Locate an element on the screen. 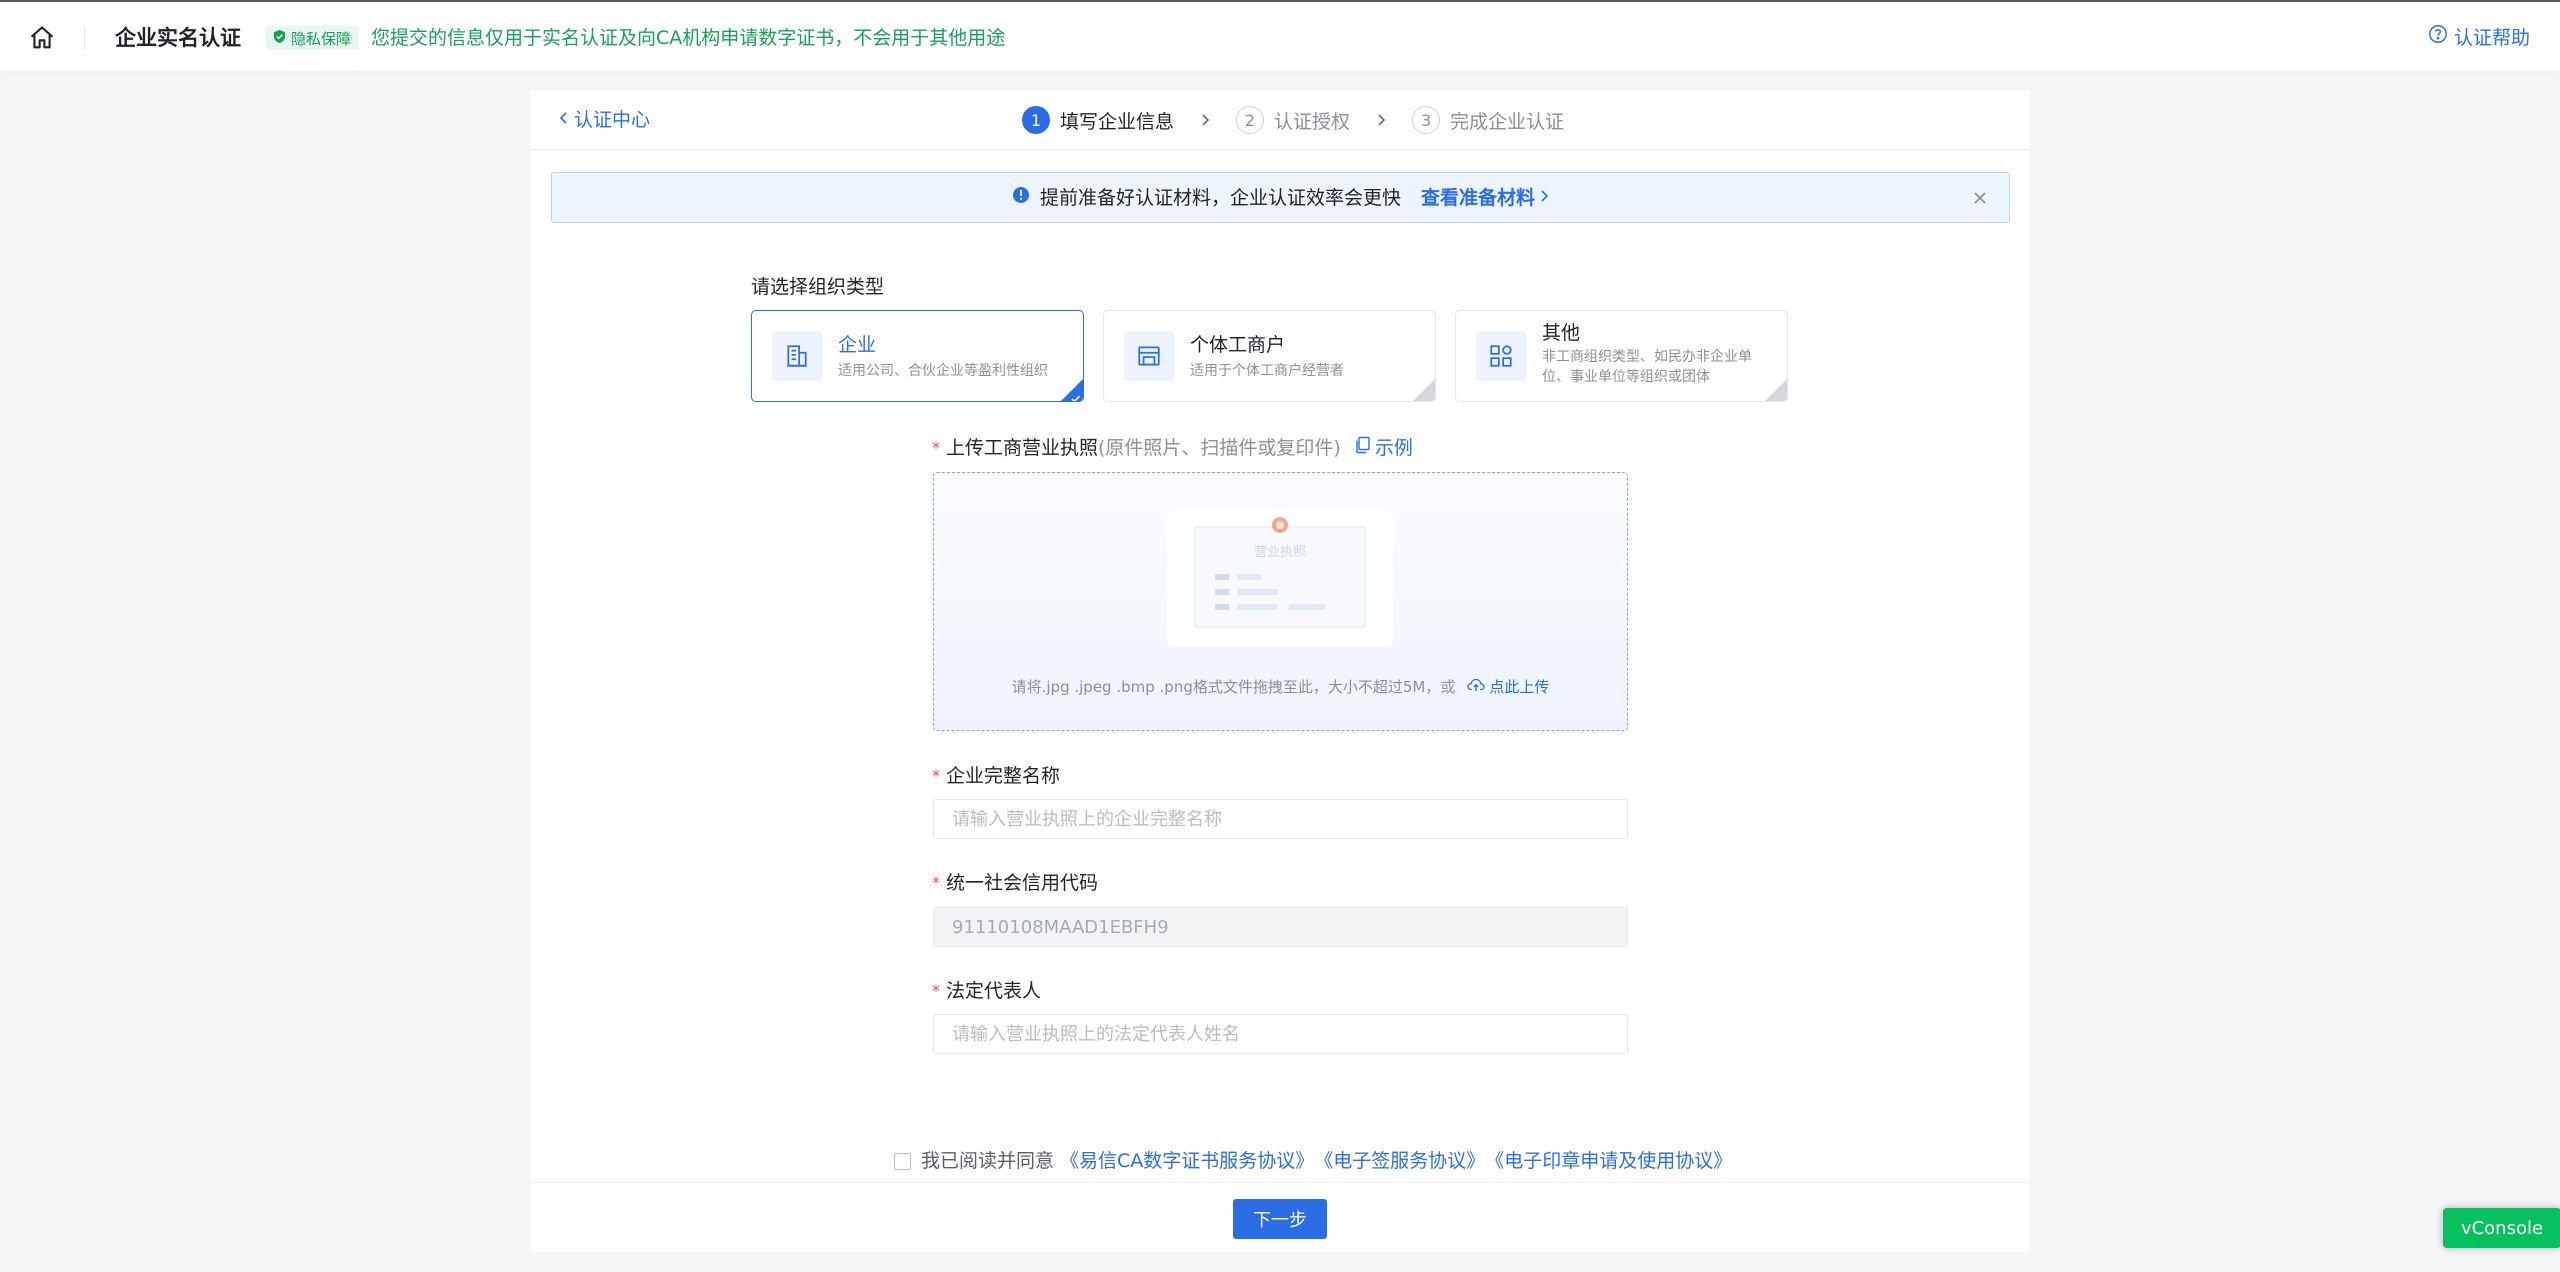 The width and height of the screenshot is (2560, 1272). legal-rep-label-text: 法定代表人 is located at coordinates (994, 991).